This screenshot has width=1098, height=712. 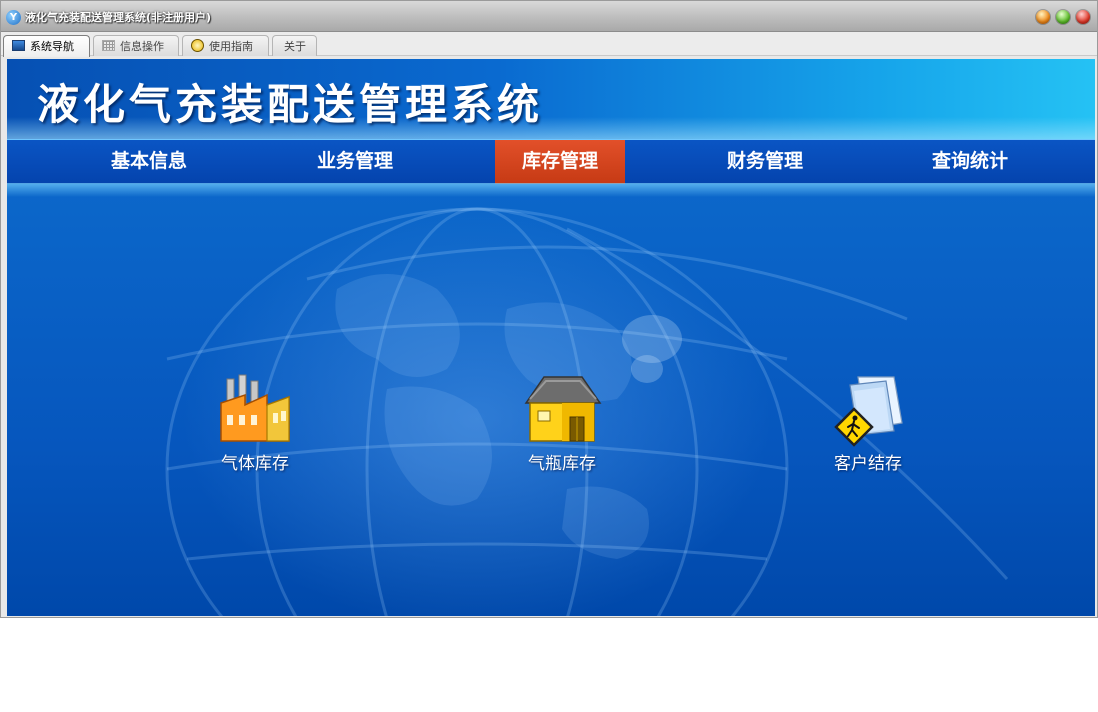 What do you see at coordinates (1063, 17) in the screenshot?
I see `maximize-button` at bounding box center [1063, 17].